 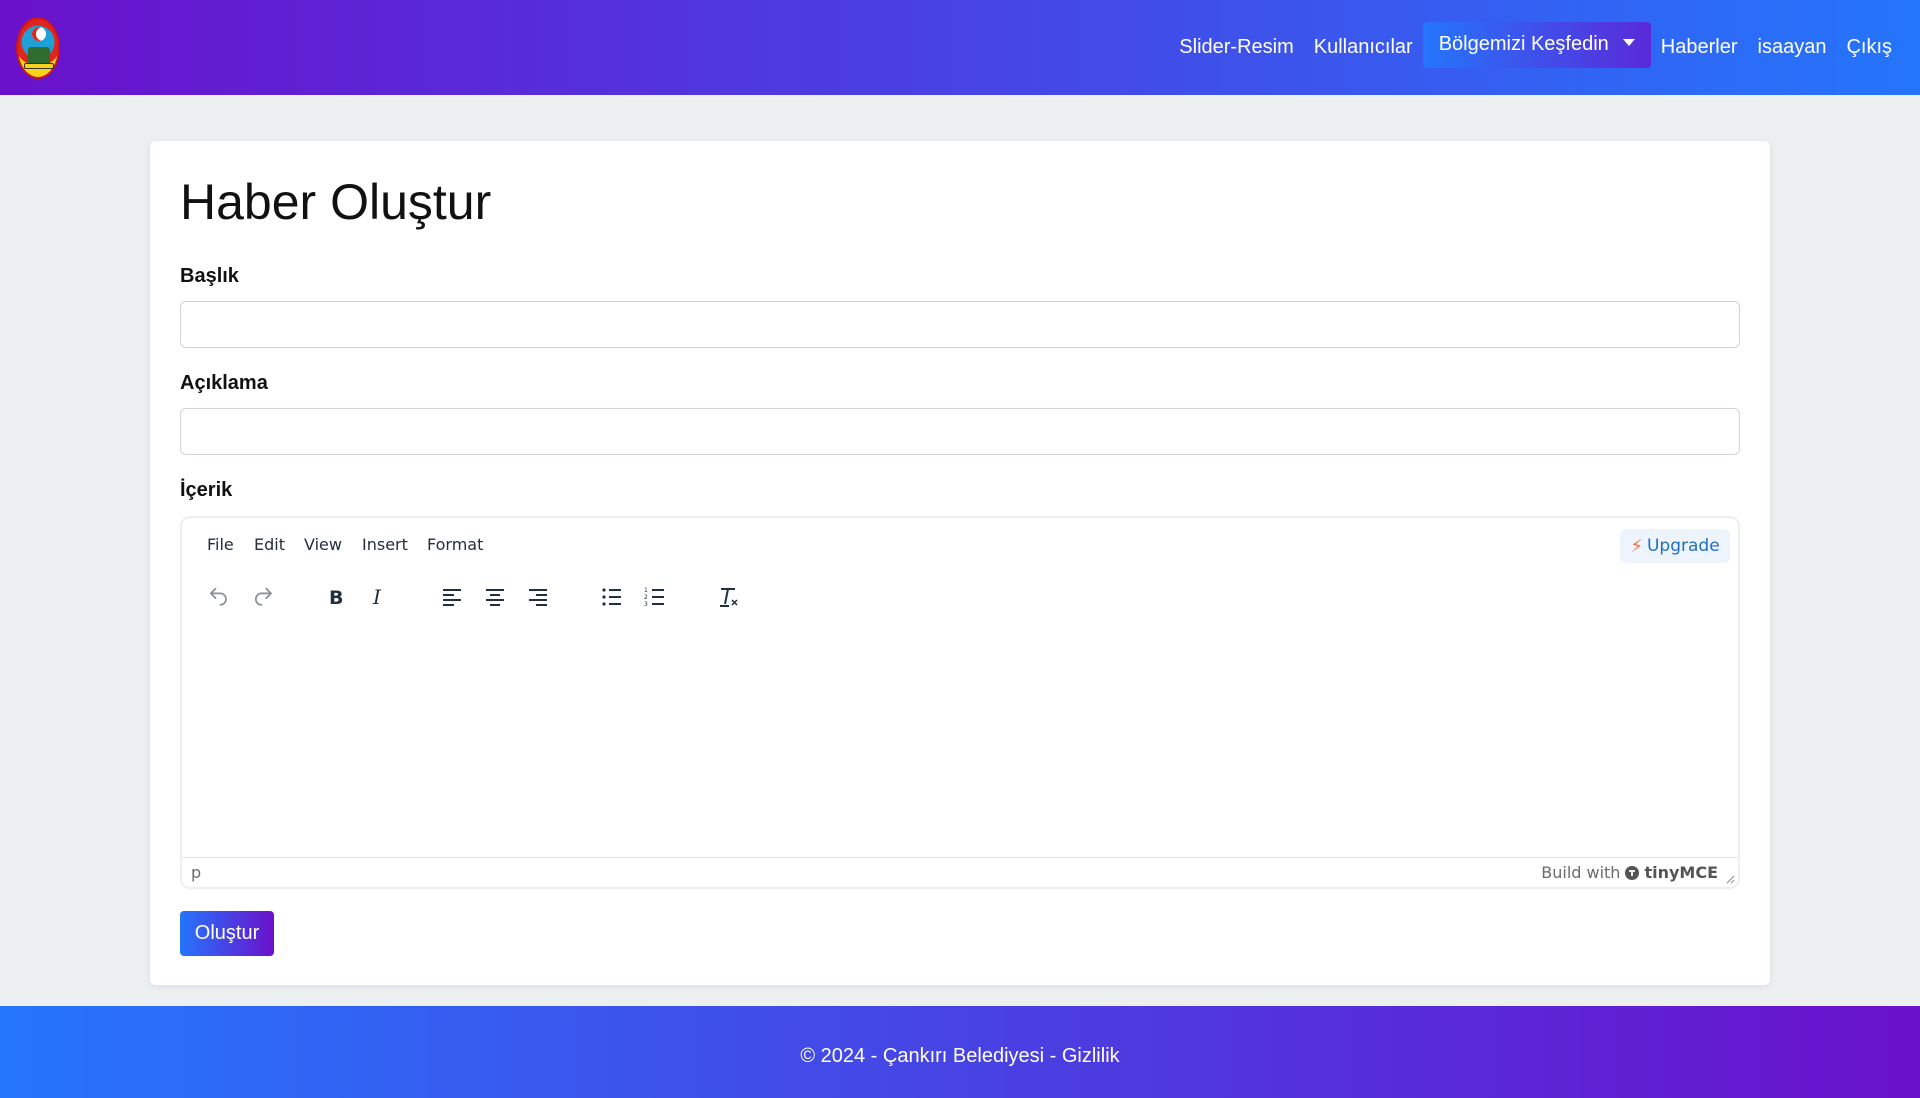 What do you see at coordinates (646, 590) in the screenshot?
I see `svg-text: 1` at bounding box center [646, 590].